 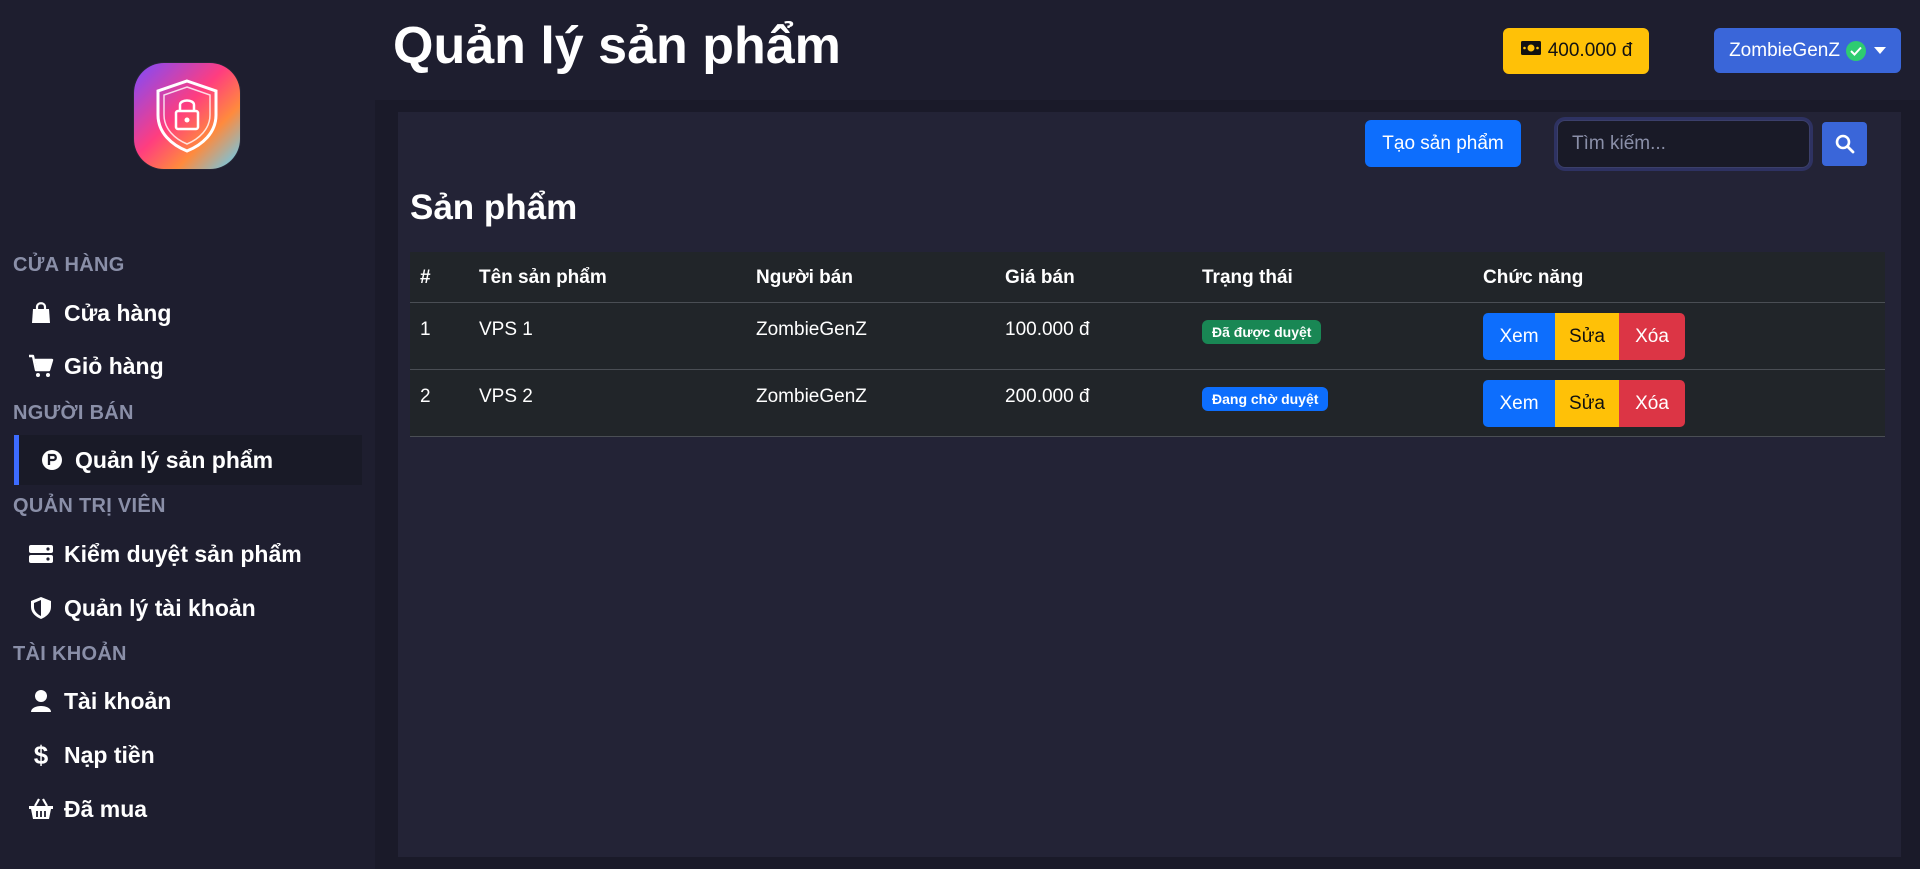 What do you see at coordinates (506, 329) in the screenshot?
I see `product-name: VPS 1` at bounding box center [506, 329].